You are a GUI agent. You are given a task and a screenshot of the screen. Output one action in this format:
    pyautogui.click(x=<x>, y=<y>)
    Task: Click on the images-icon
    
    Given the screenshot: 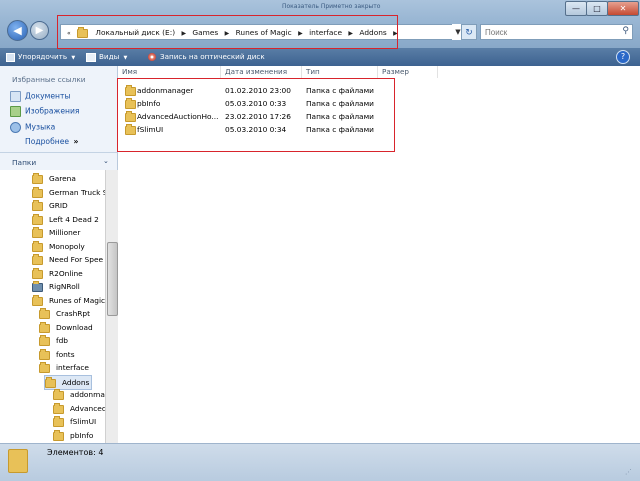 What is the action you would take?
    pyautogui.click(x=15, y=111)
    